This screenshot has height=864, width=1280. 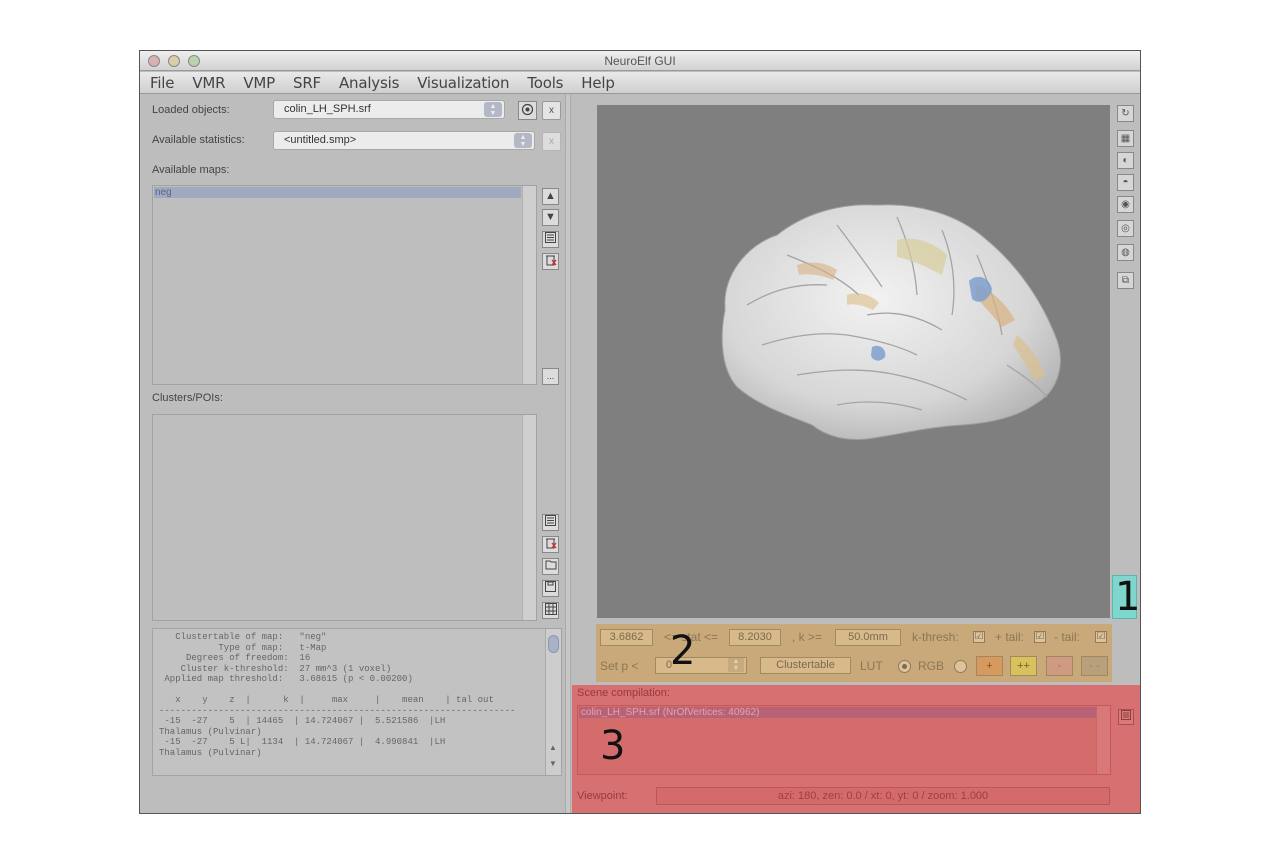 What do you see at coordinates (529, 285) in the screenshot?
I see `maps-scrollbar` at bounding box center [529, 285].